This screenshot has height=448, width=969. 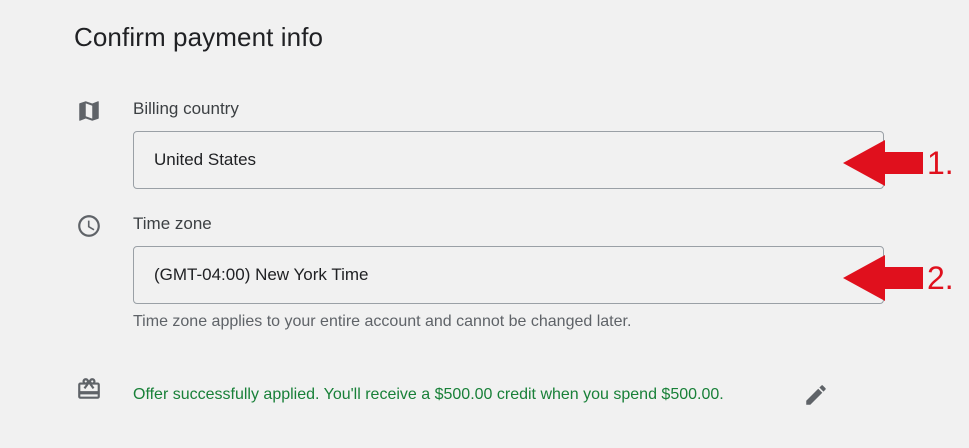 I want to click on pencil-icon, so click(x=816, y=395).